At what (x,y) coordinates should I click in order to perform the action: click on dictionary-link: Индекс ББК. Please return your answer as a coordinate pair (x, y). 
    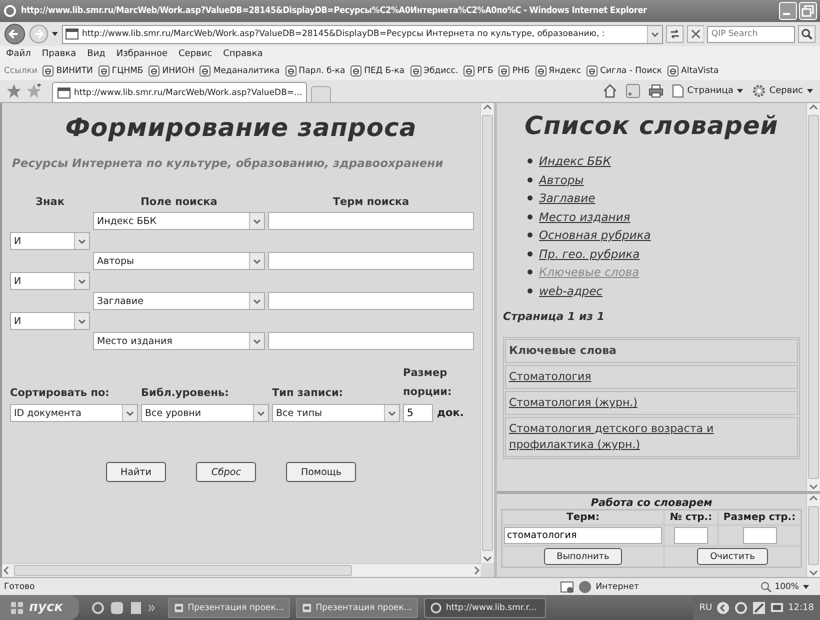
    Looking at the image, I should click on (575, 161).